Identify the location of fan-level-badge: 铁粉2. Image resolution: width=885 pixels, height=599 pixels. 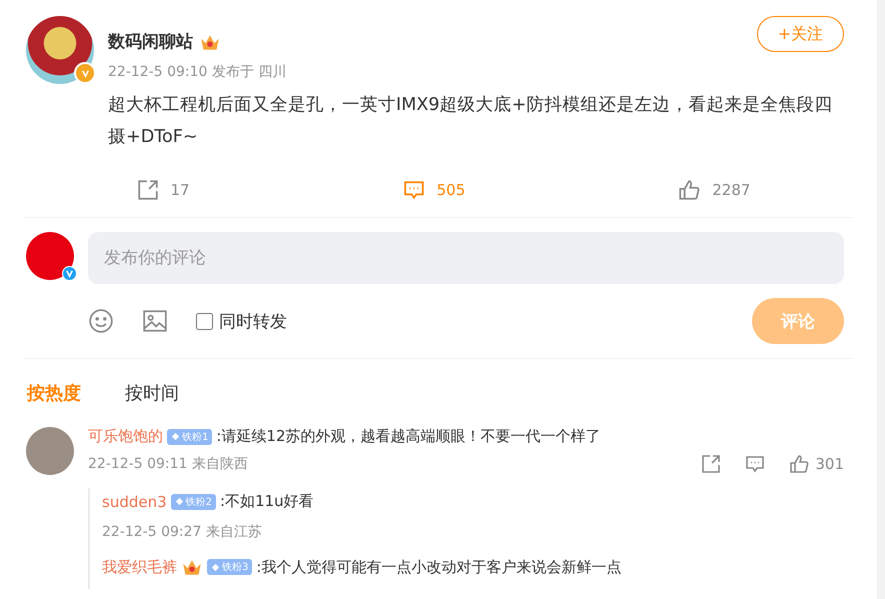
(193, 502).